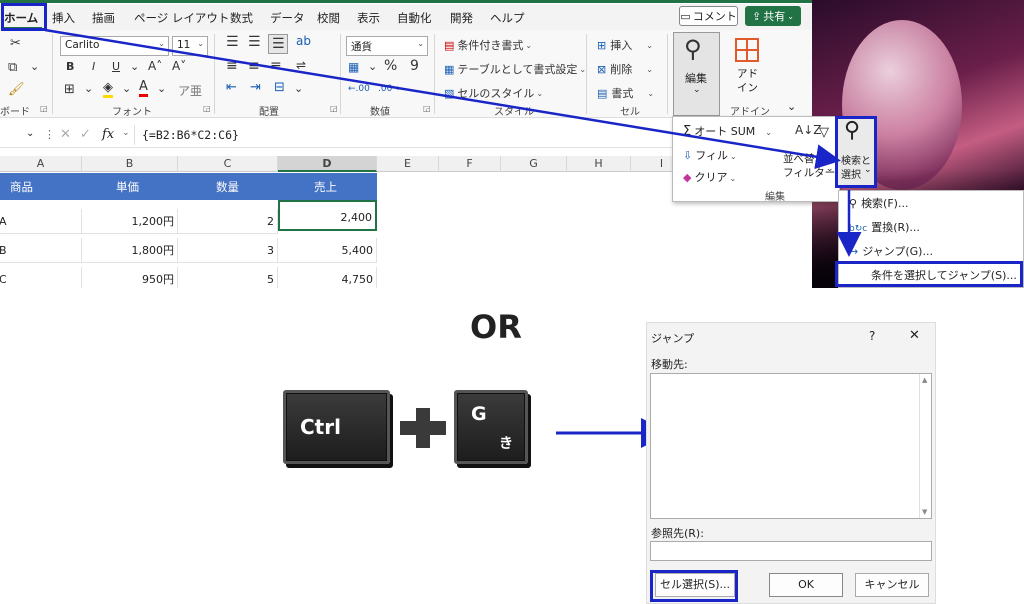 The image size is (1024, 604). I want to click on close-icon: ✕, so click(914, 335).